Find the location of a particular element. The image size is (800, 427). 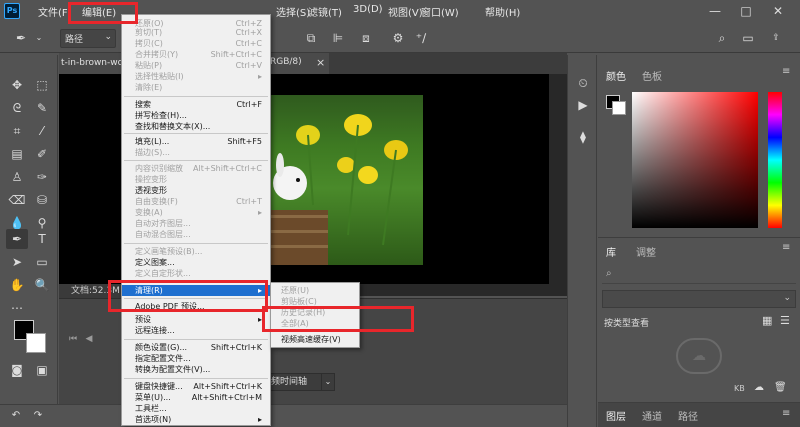

eraser-tool-icon: ⌫ is located at coordinates (17, 200).